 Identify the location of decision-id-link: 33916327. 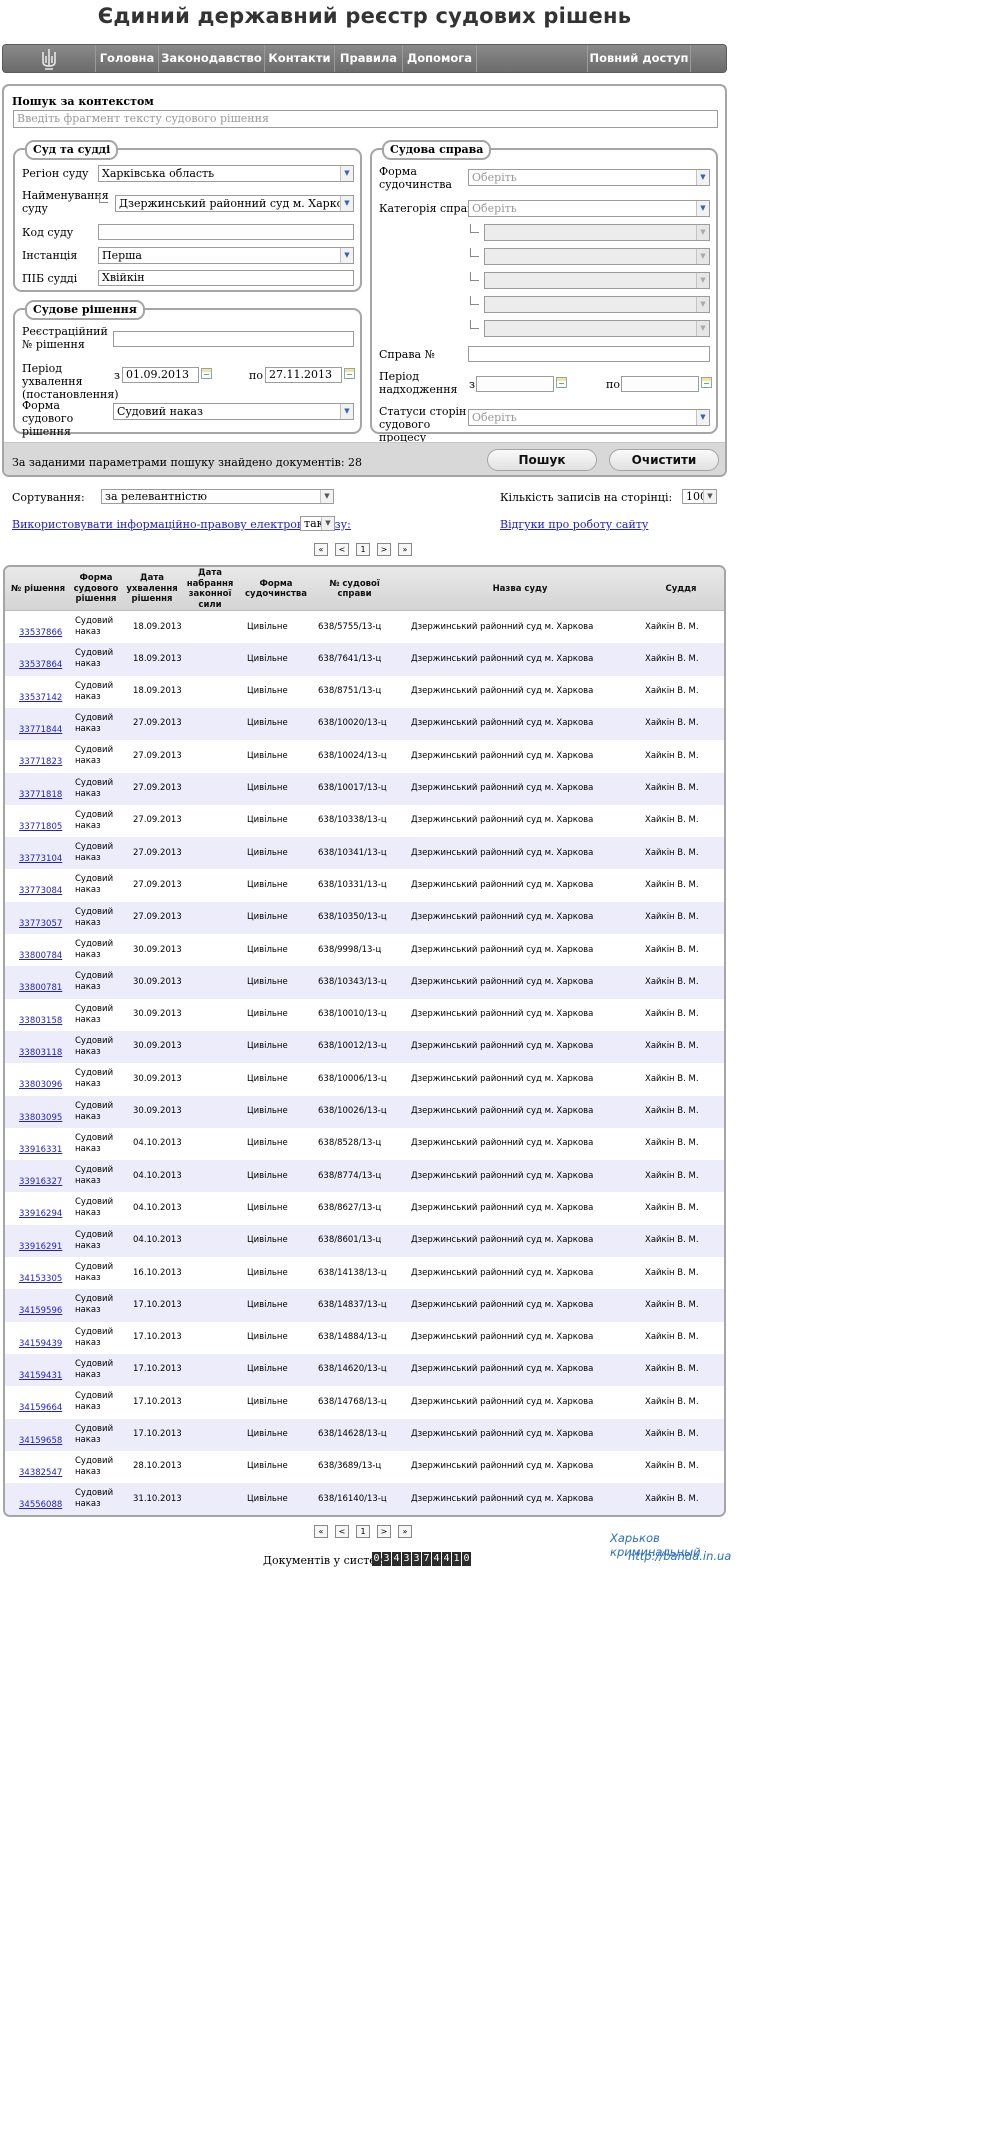
(44, 1176).